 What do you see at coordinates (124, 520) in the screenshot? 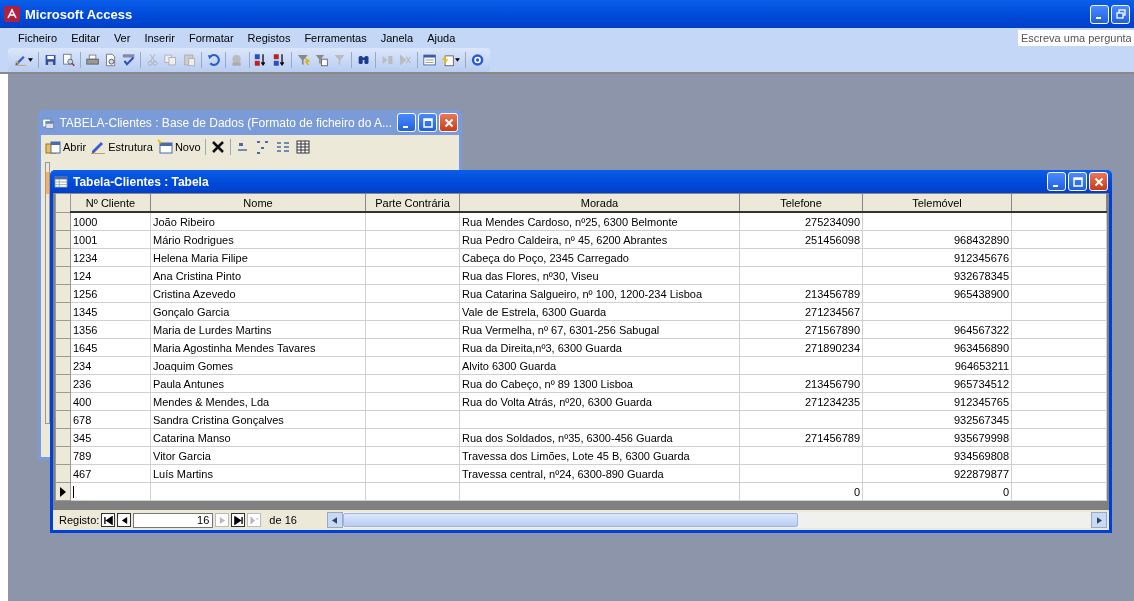
I see `previous-record-button` at bounding box center [124, 520].